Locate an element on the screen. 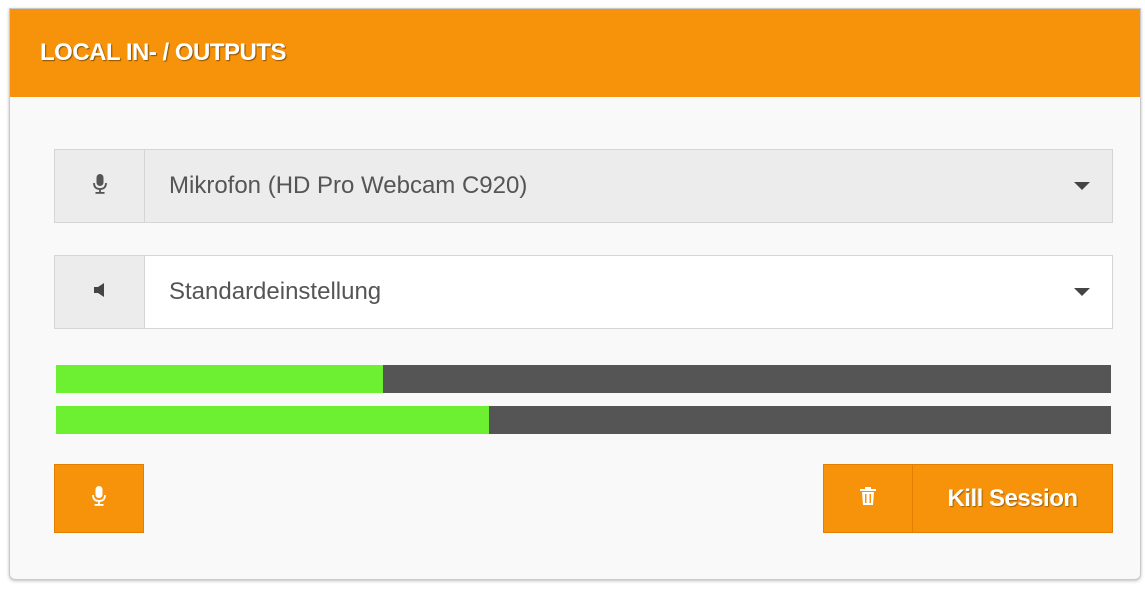 Image resolution: width=1145 pixels, height=589 pixels. kill-session-icon-area is located at coordinates (868, 498).